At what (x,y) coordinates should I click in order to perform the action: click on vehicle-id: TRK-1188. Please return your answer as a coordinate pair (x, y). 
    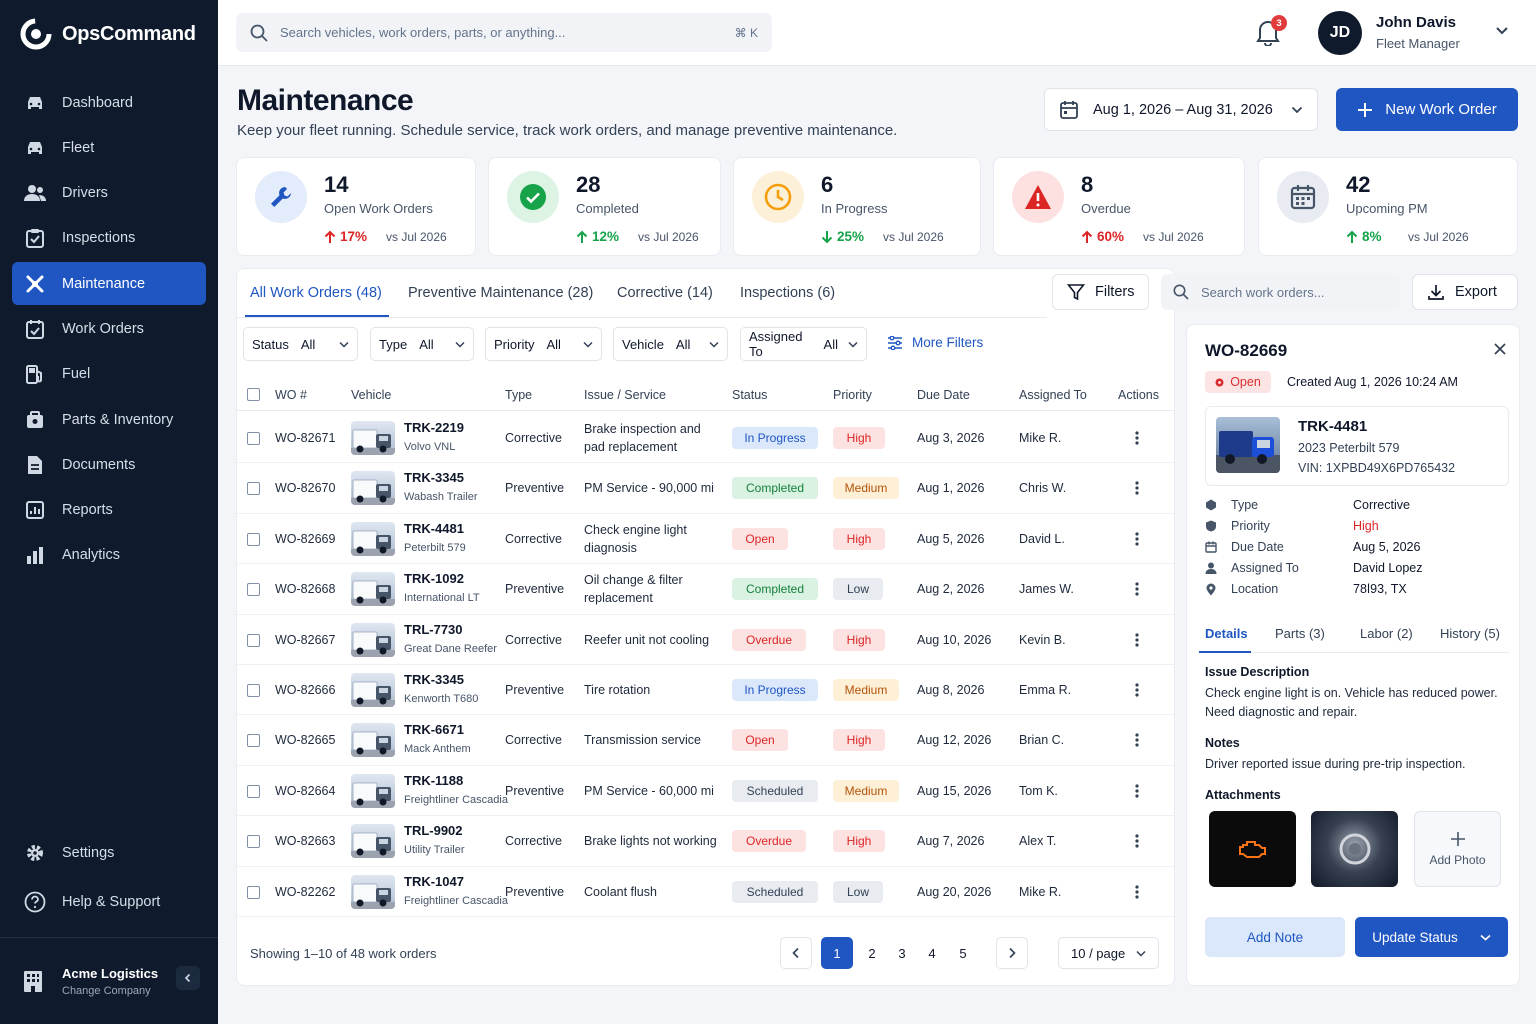
    Looking at the image, I should click on (433, 780).